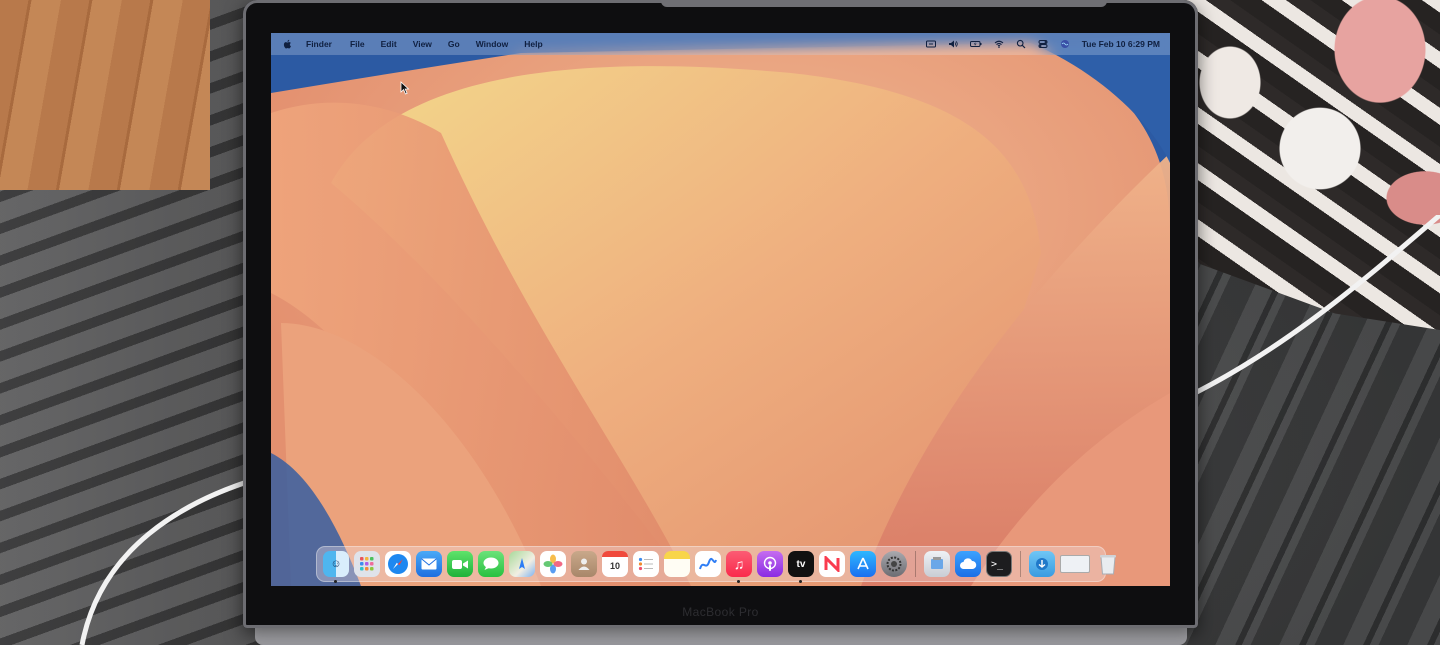  What do you see at coordinates (336, 567) in the screenshot?
I see `finder-icon: ☺` at bounding box center [336, 567].